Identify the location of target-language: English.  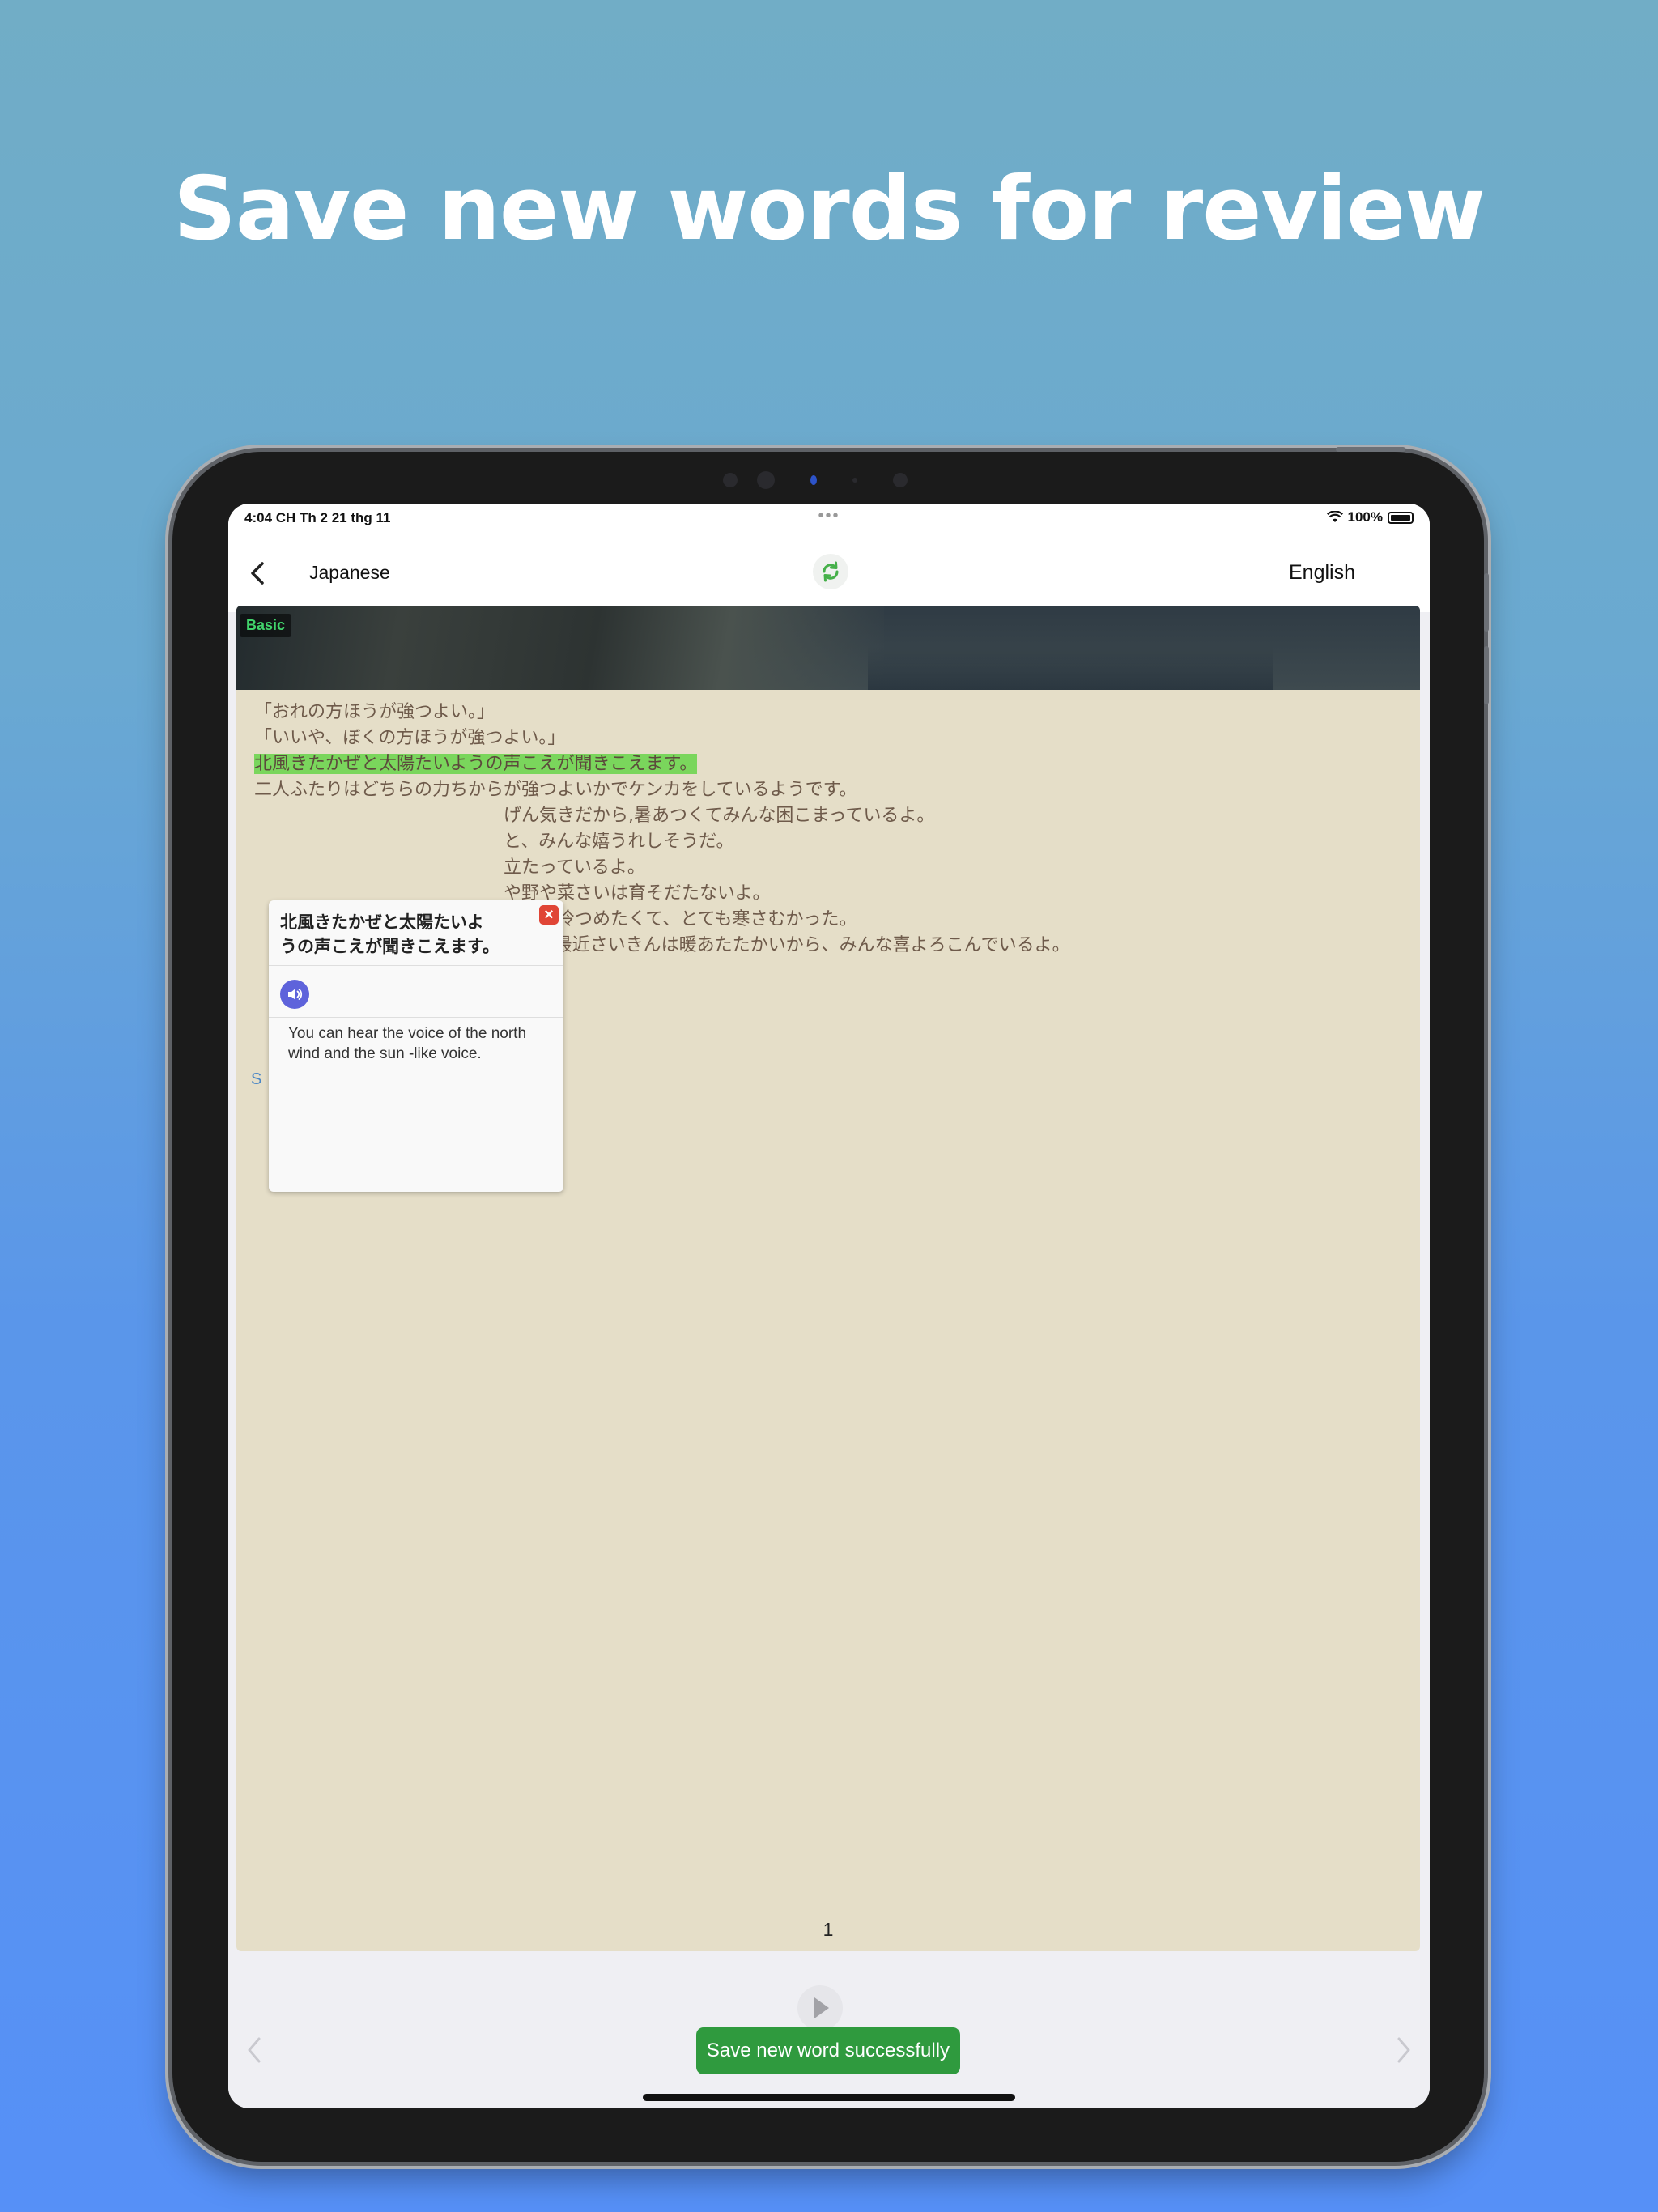
(1322, 573).